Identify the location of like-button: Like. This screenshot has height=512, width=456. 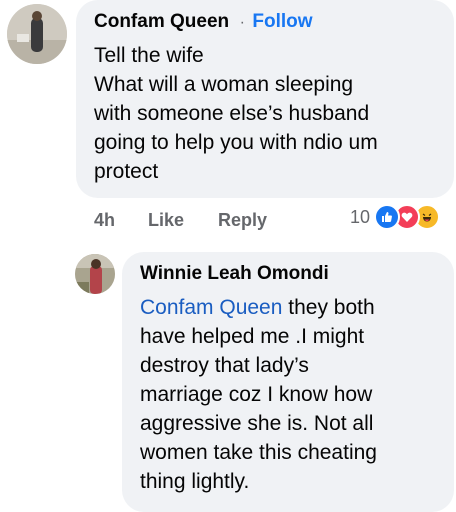
(166, 220).